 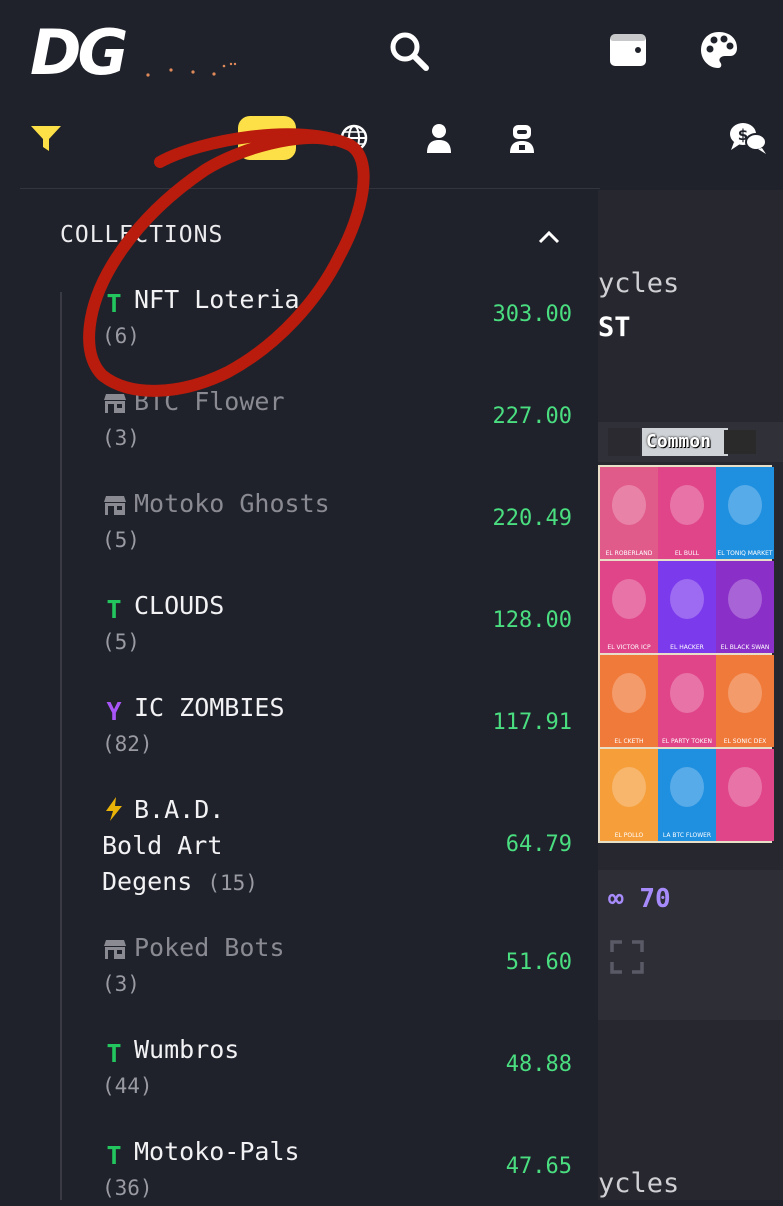 I want to click on palette-icon, so click(x=719, y=50).